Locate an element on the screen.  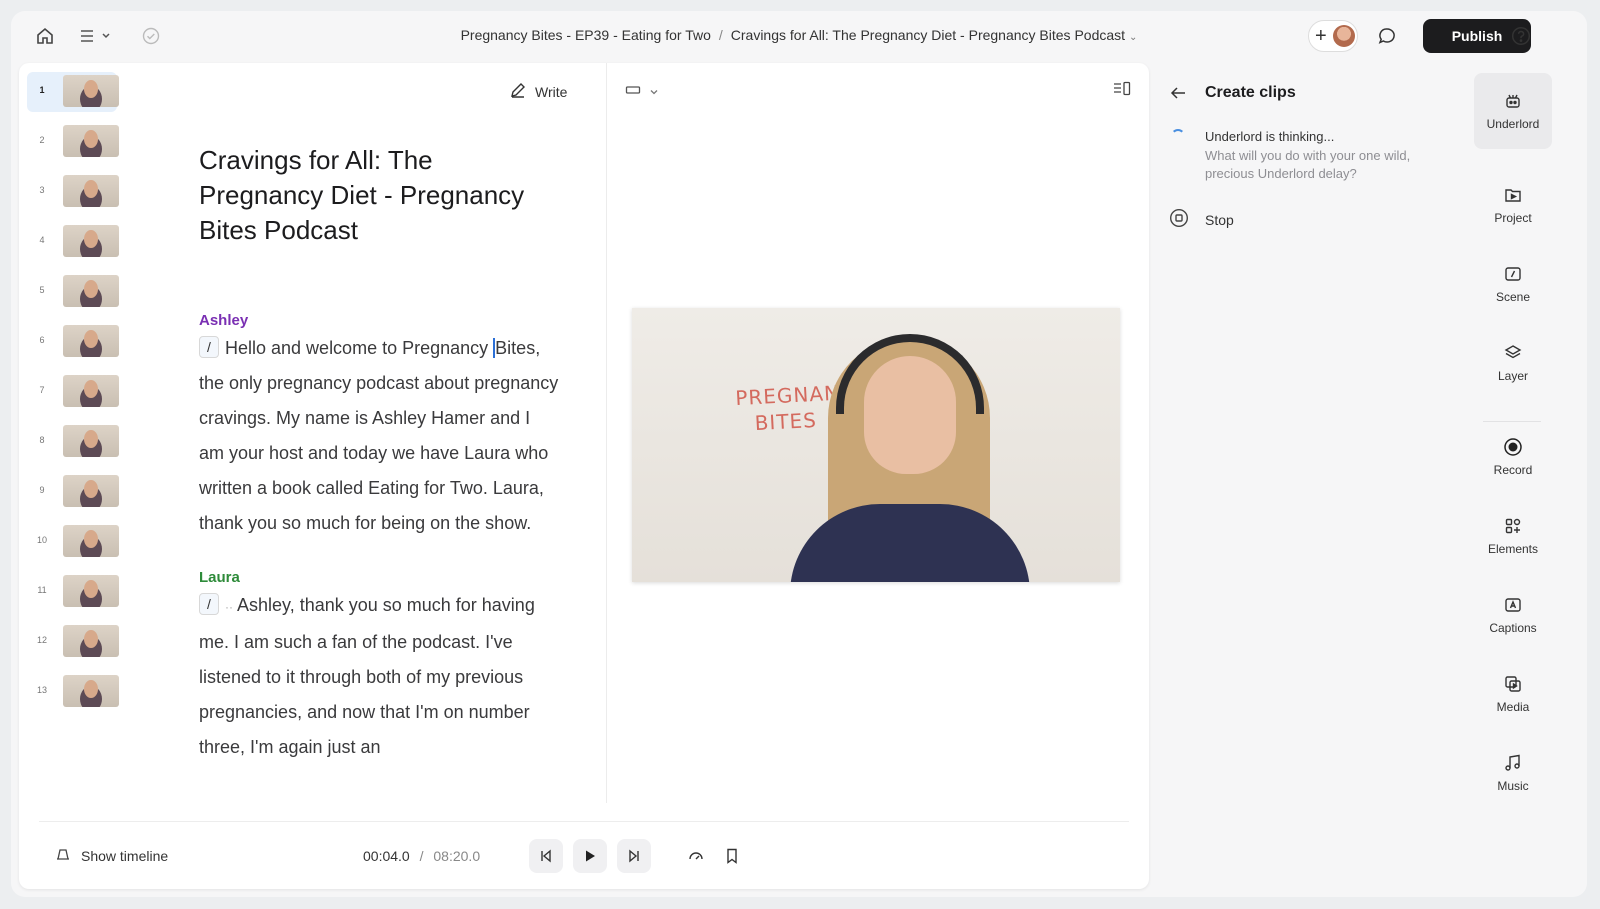
scene-list: 1 2 3 4 5 6 7 8 9 10 11 12 13 is located at coordinates (77, 396).